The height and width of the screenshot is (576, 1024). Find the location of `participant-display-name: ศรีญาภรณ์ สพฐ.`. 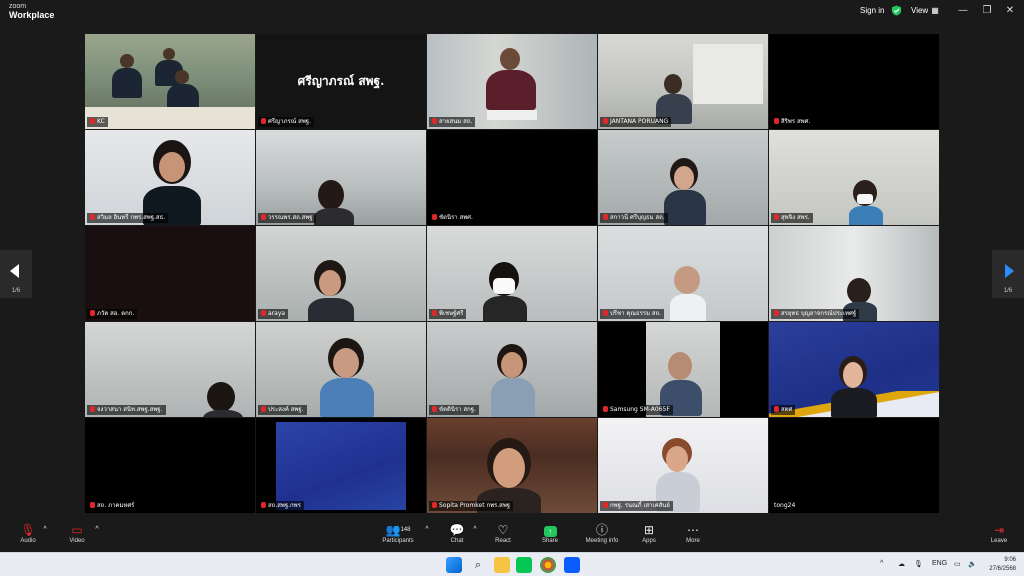

participant-display-name: ศรีญาภรณ์ สพฐ. is located at coordinates (341, 81).